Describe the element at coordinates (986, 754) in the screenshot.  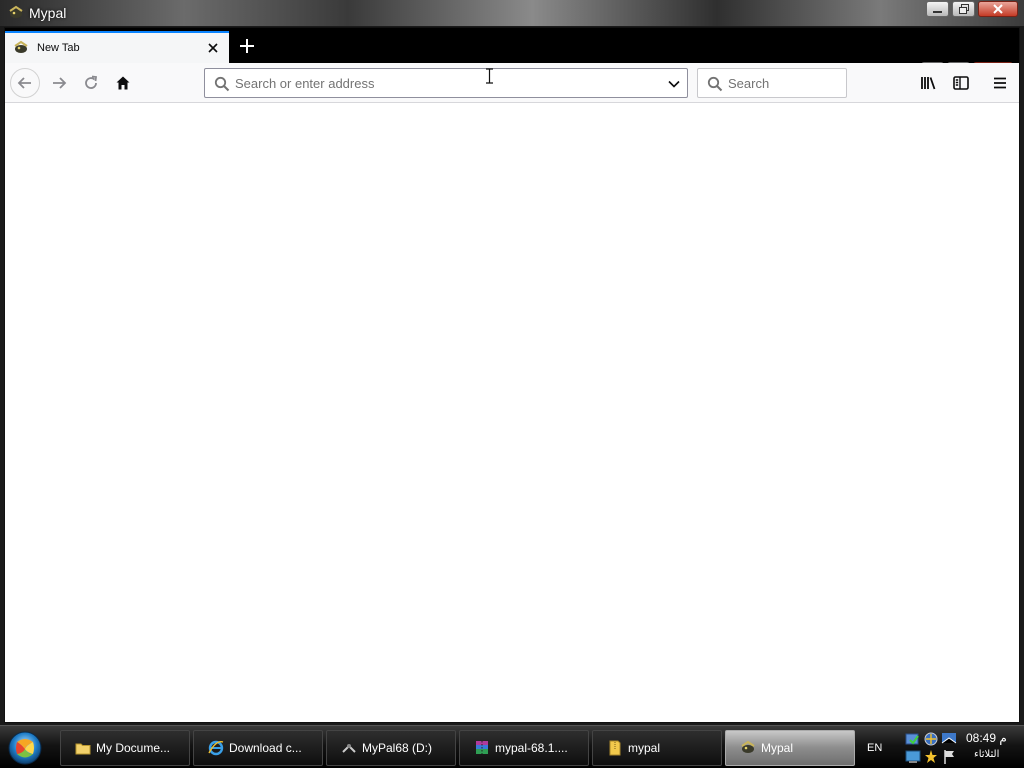
I see `clock-date: الثلاثاء` at that location.